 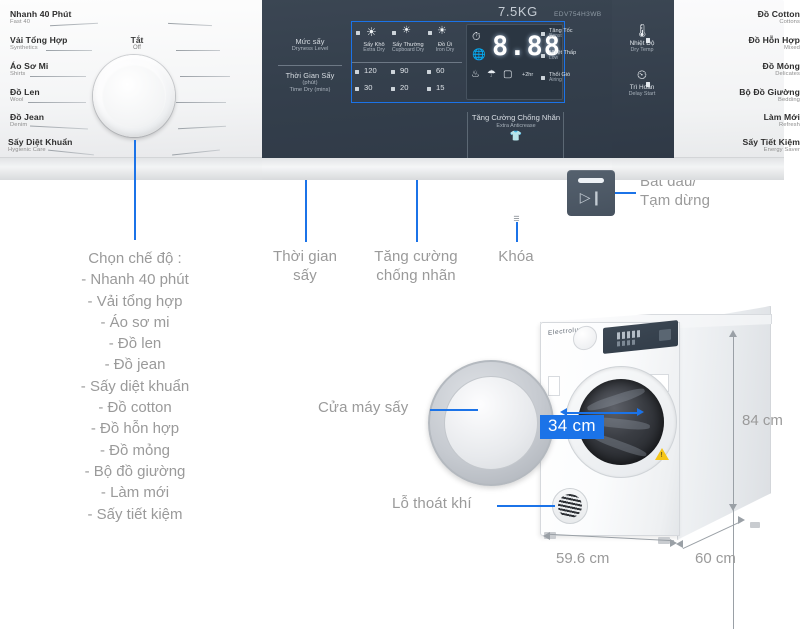 What do you see at coordinates (778, 14) in the screenshot?
I see `program-label-vi: Đồ Cotton` at bounding box center [778, 14].